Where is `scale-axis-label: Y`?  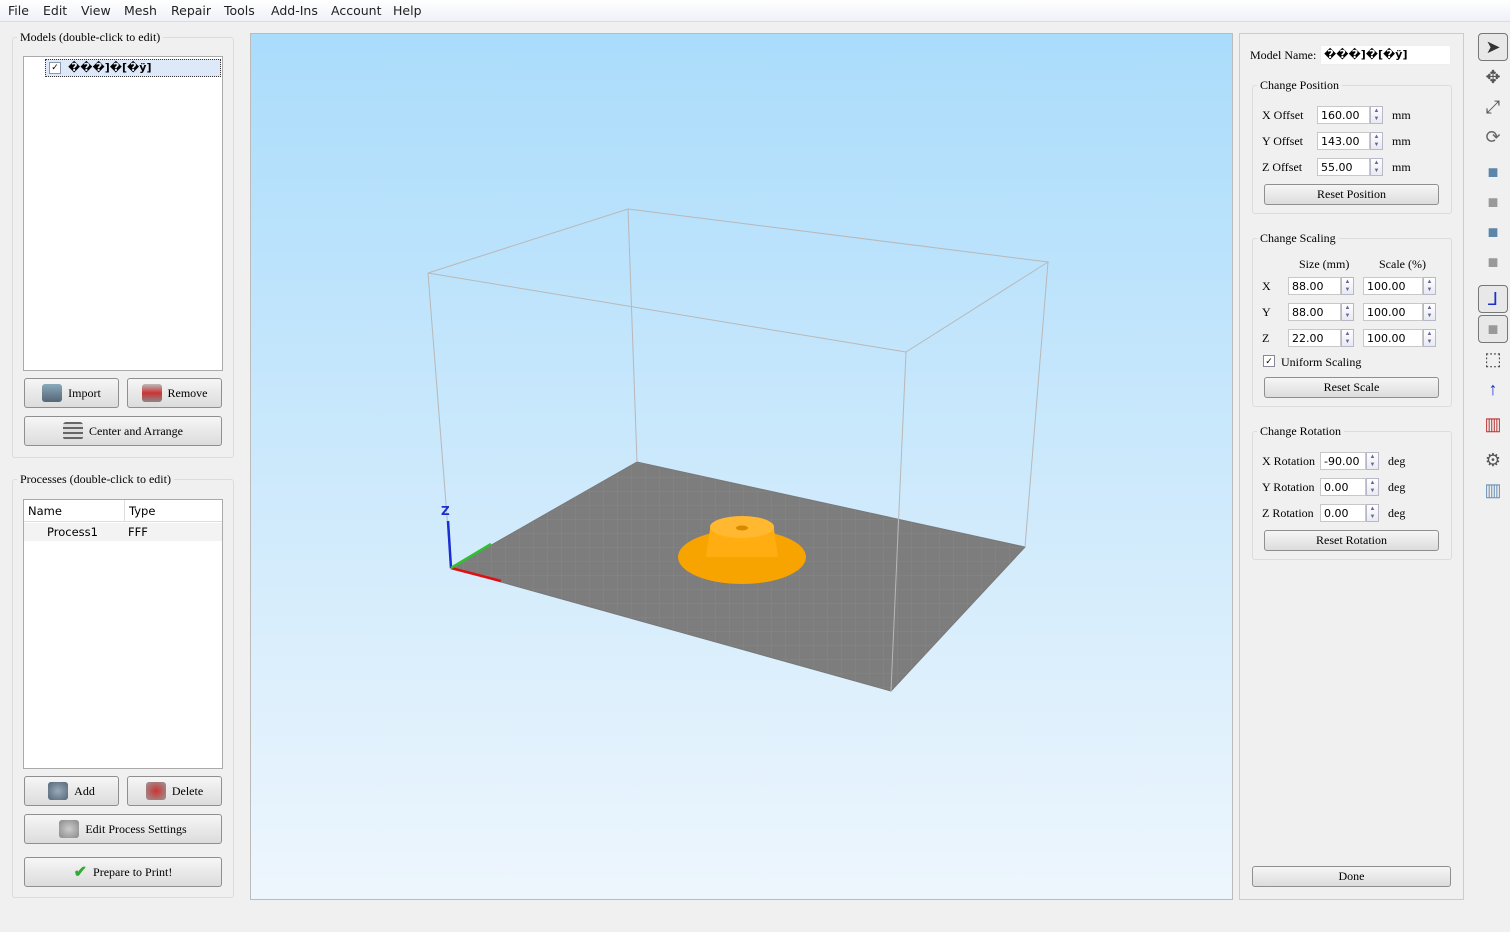 scale-axis-label: Y is located at coordinates (1266, 312).